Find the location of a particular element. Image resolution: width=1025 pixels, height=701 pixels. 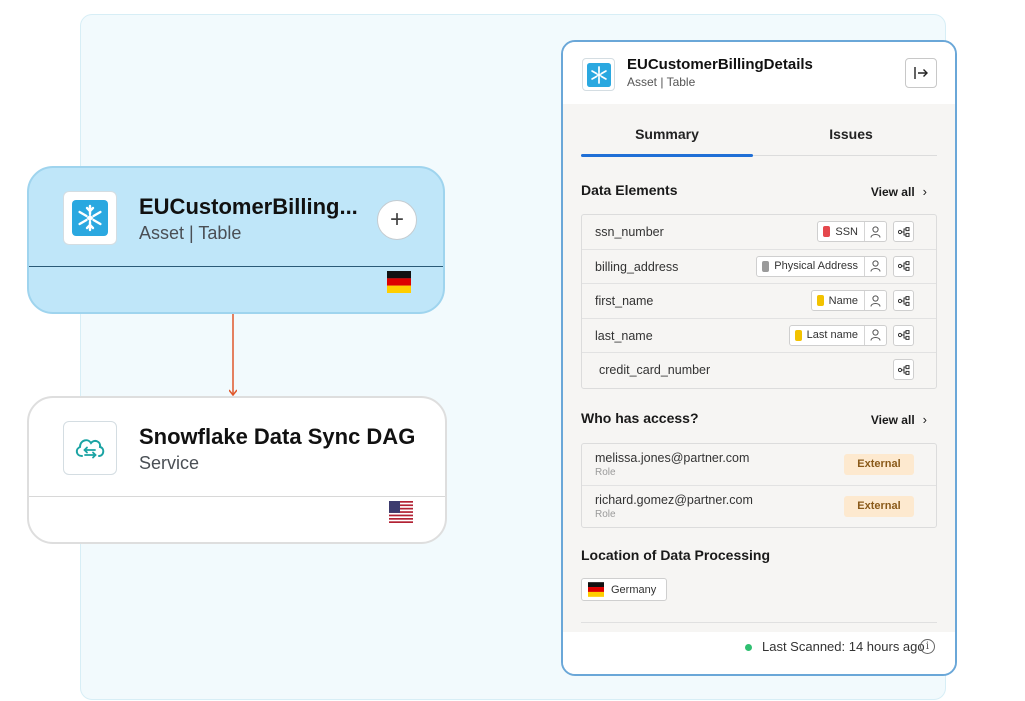

panel-header: EUCustomerBillingDetails Asset | Table is located at coordinates (759, 73).